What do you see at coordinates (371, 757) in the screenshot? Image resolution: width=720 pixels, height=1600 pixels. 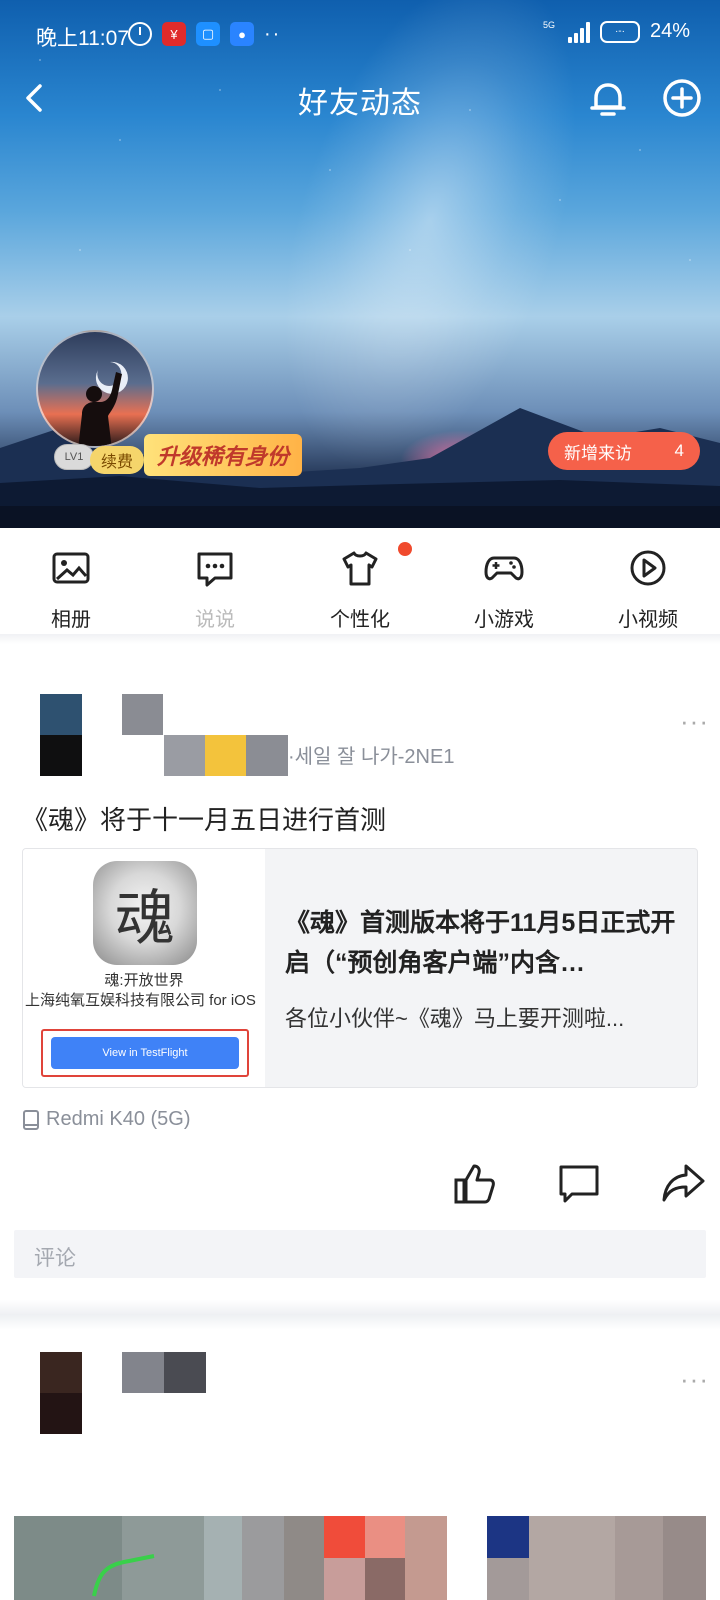 I see `post-song-line: ·세일 잘 나가-2NE1` at bounding box center [371, 757].